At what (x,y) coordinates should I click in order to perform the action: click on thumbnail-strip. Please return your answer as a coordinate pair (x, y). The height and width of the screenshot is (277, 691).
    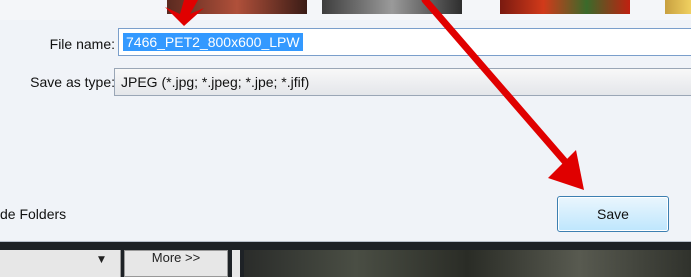
    Looking at the image, I should click on (345, 10).